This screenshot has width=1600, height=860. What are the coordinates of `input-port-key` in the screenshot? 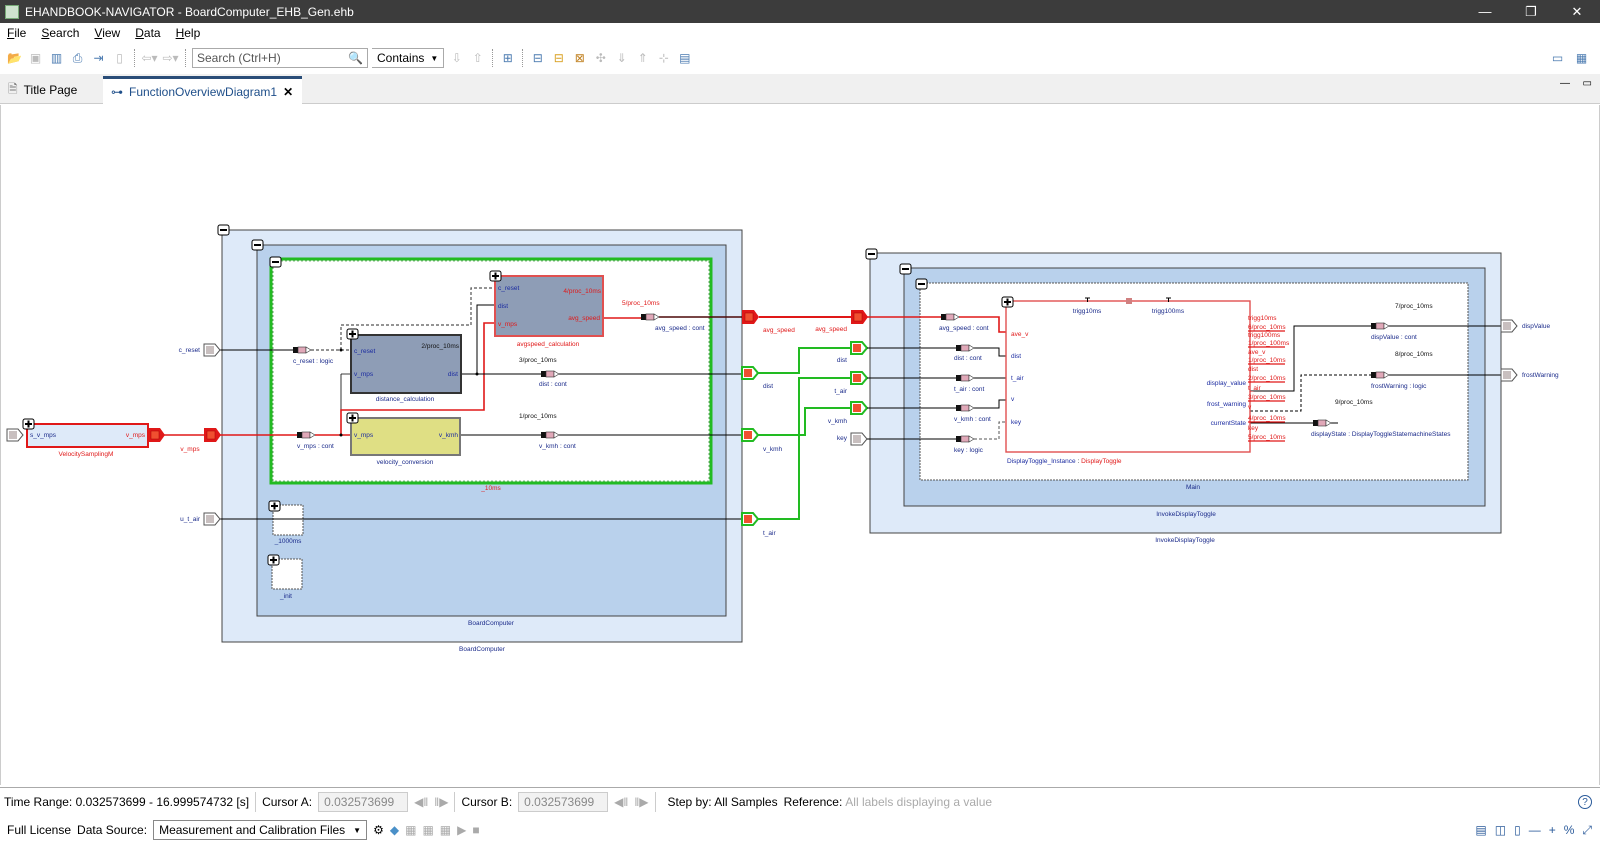 It's located at (859, 439).